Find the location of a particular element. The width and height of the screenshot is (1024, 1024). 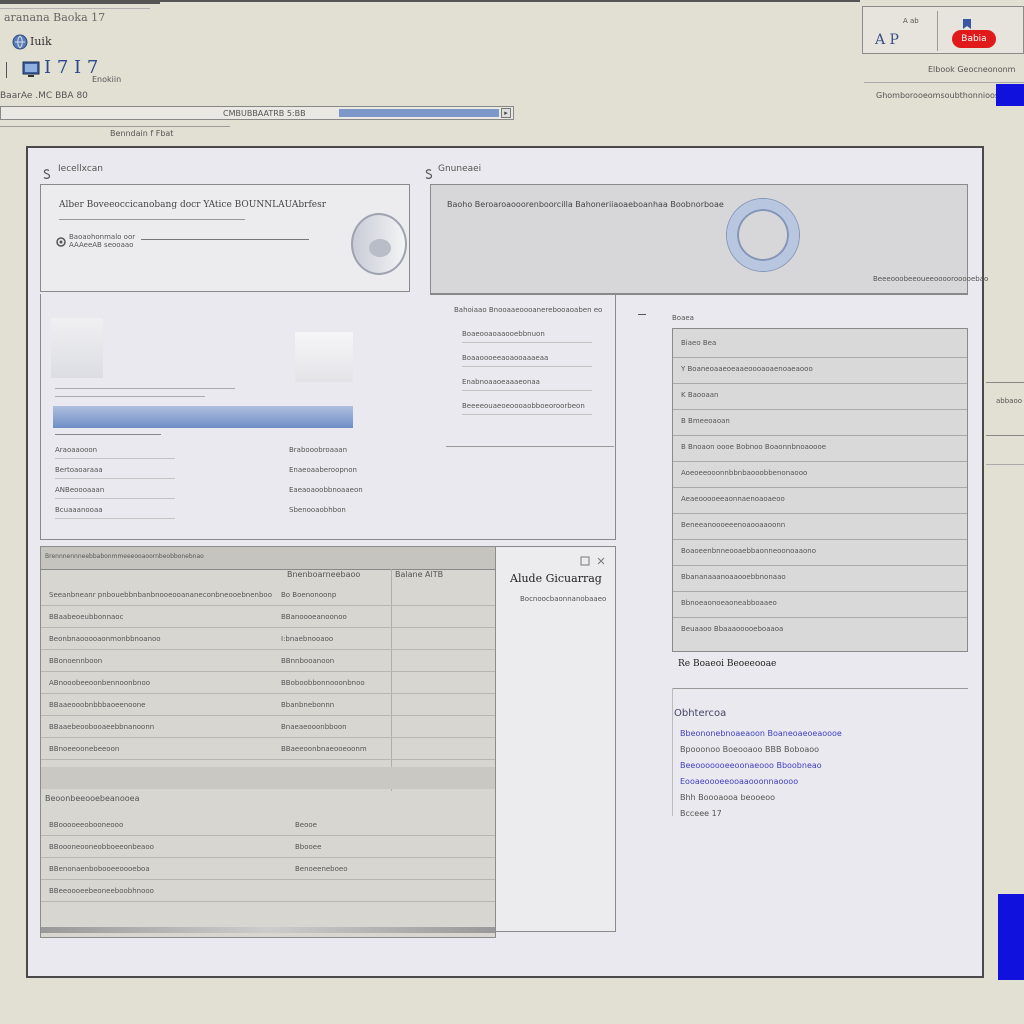

right-list-item: Beuaaoo Bbaaaooooeboaaoa is located at coordinates (732, 629).